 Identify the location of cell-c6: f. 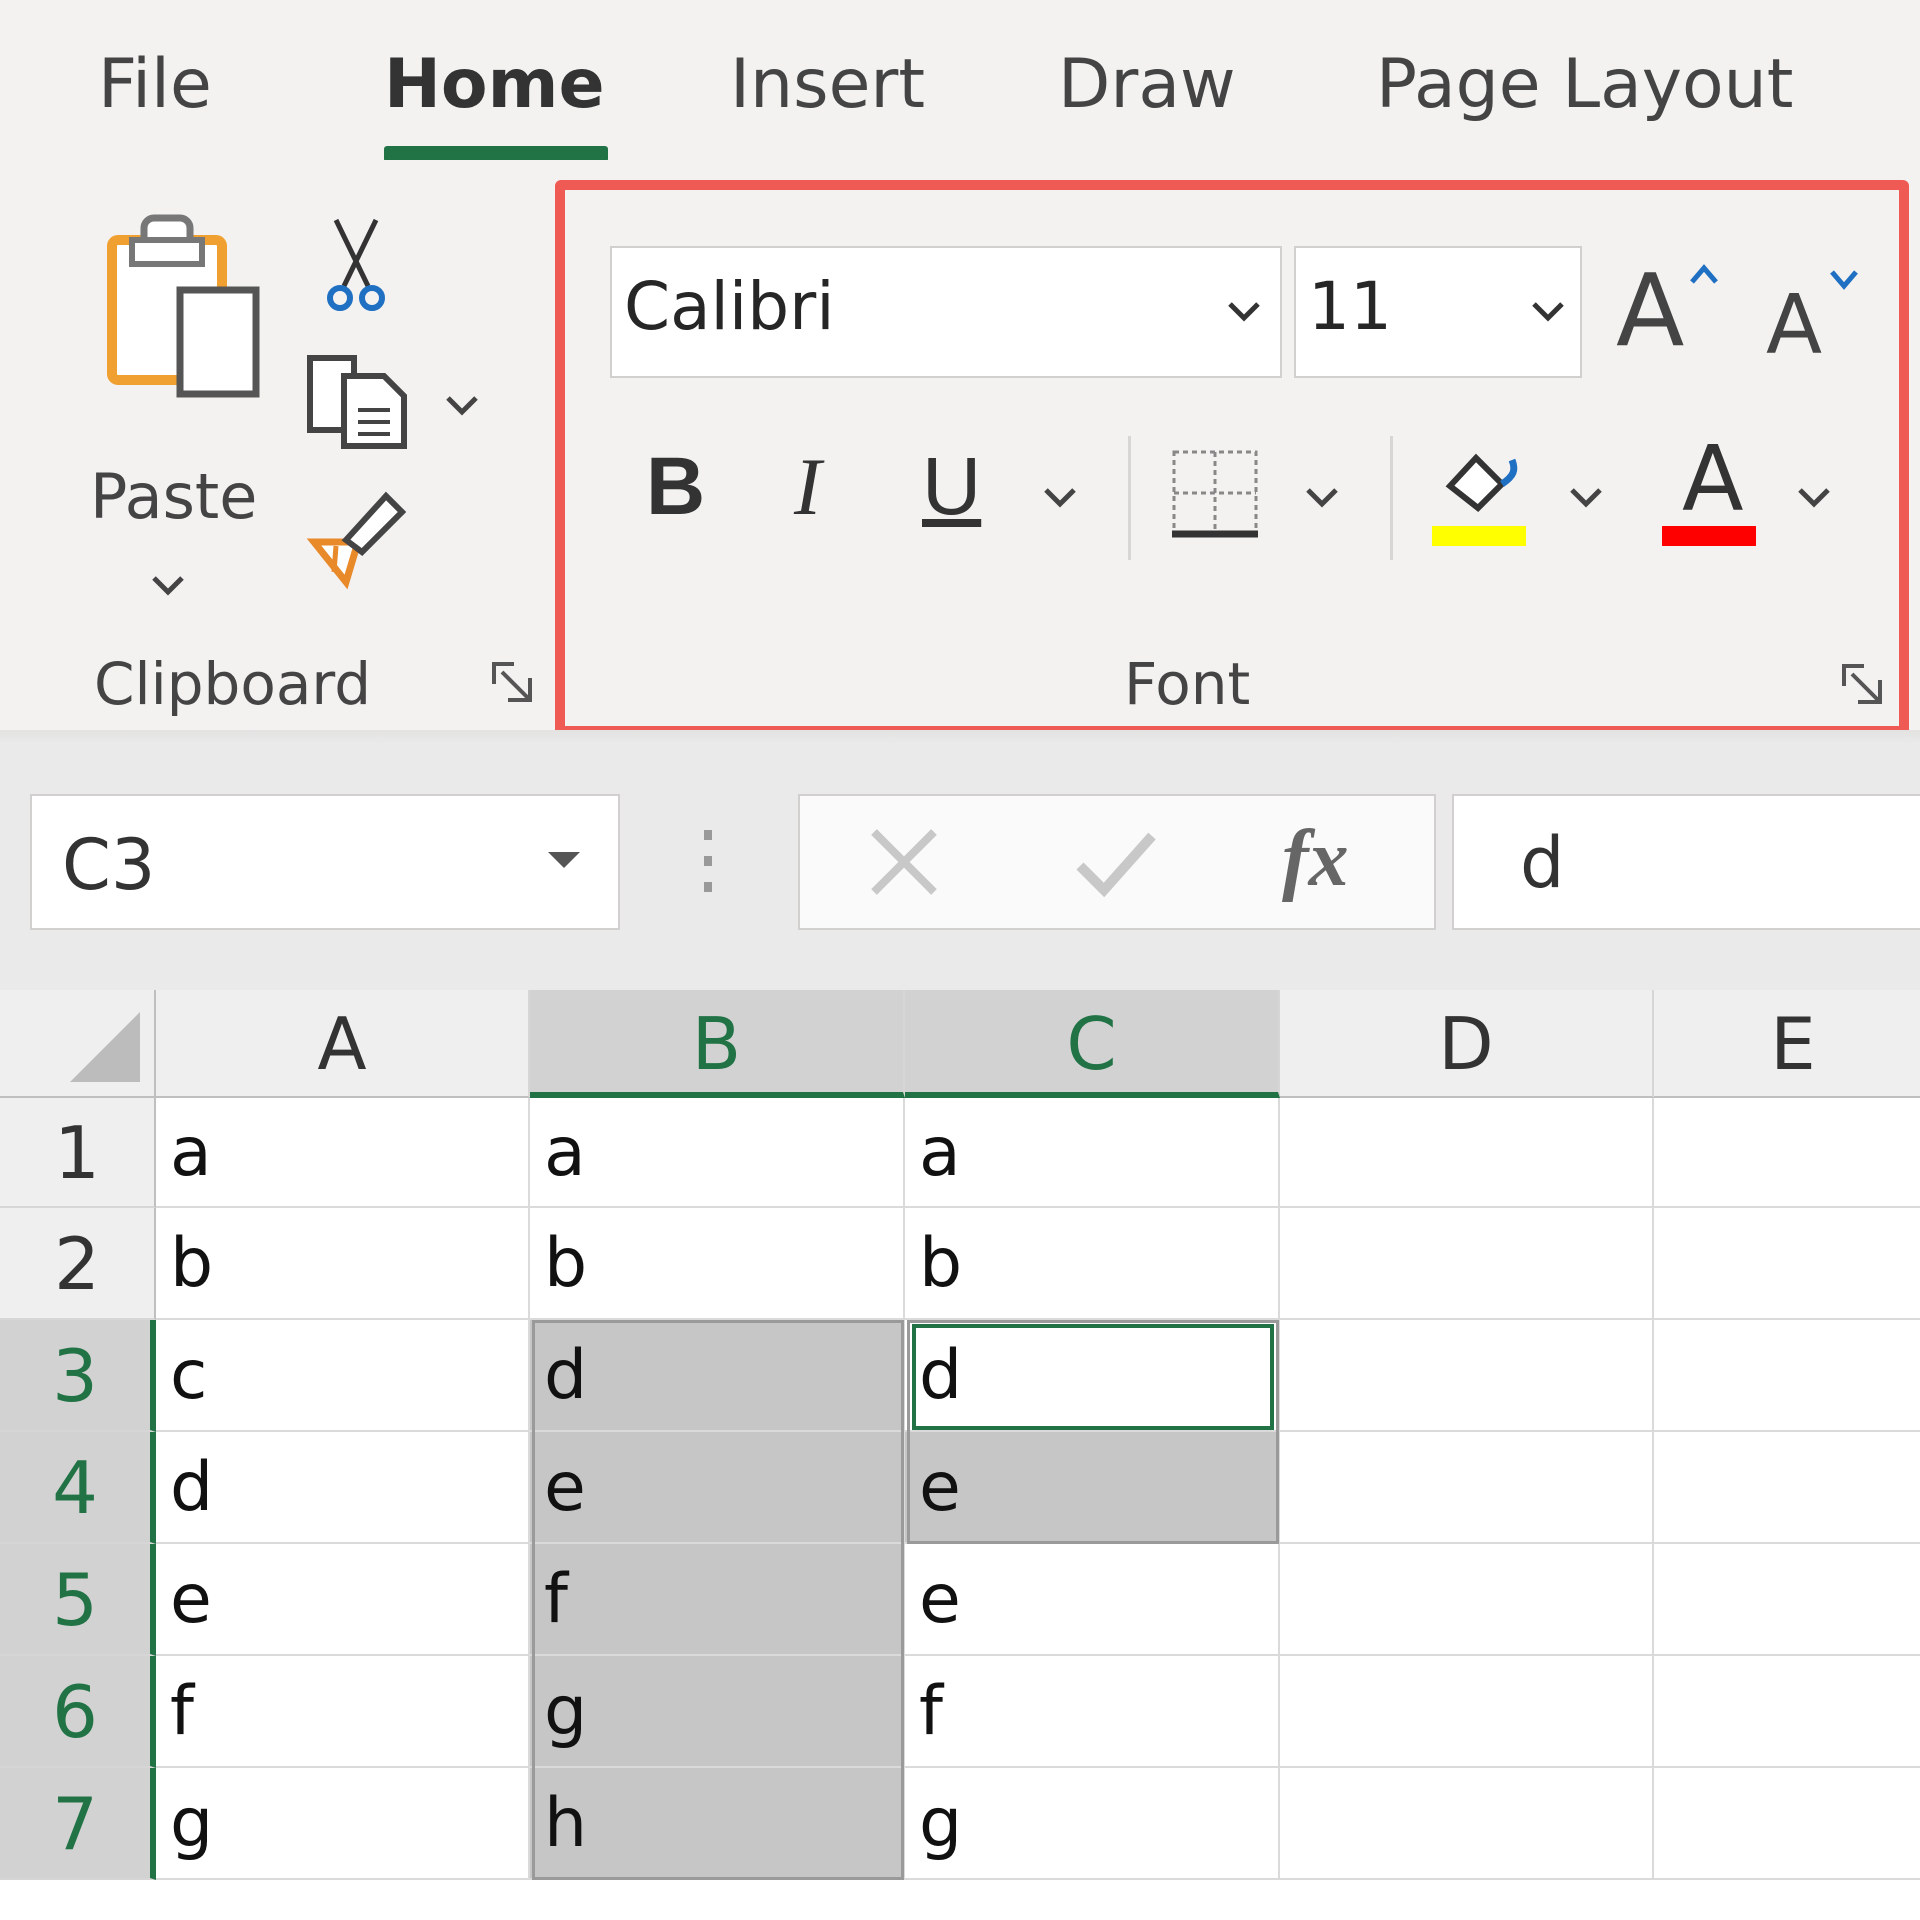
(1092, 1712).